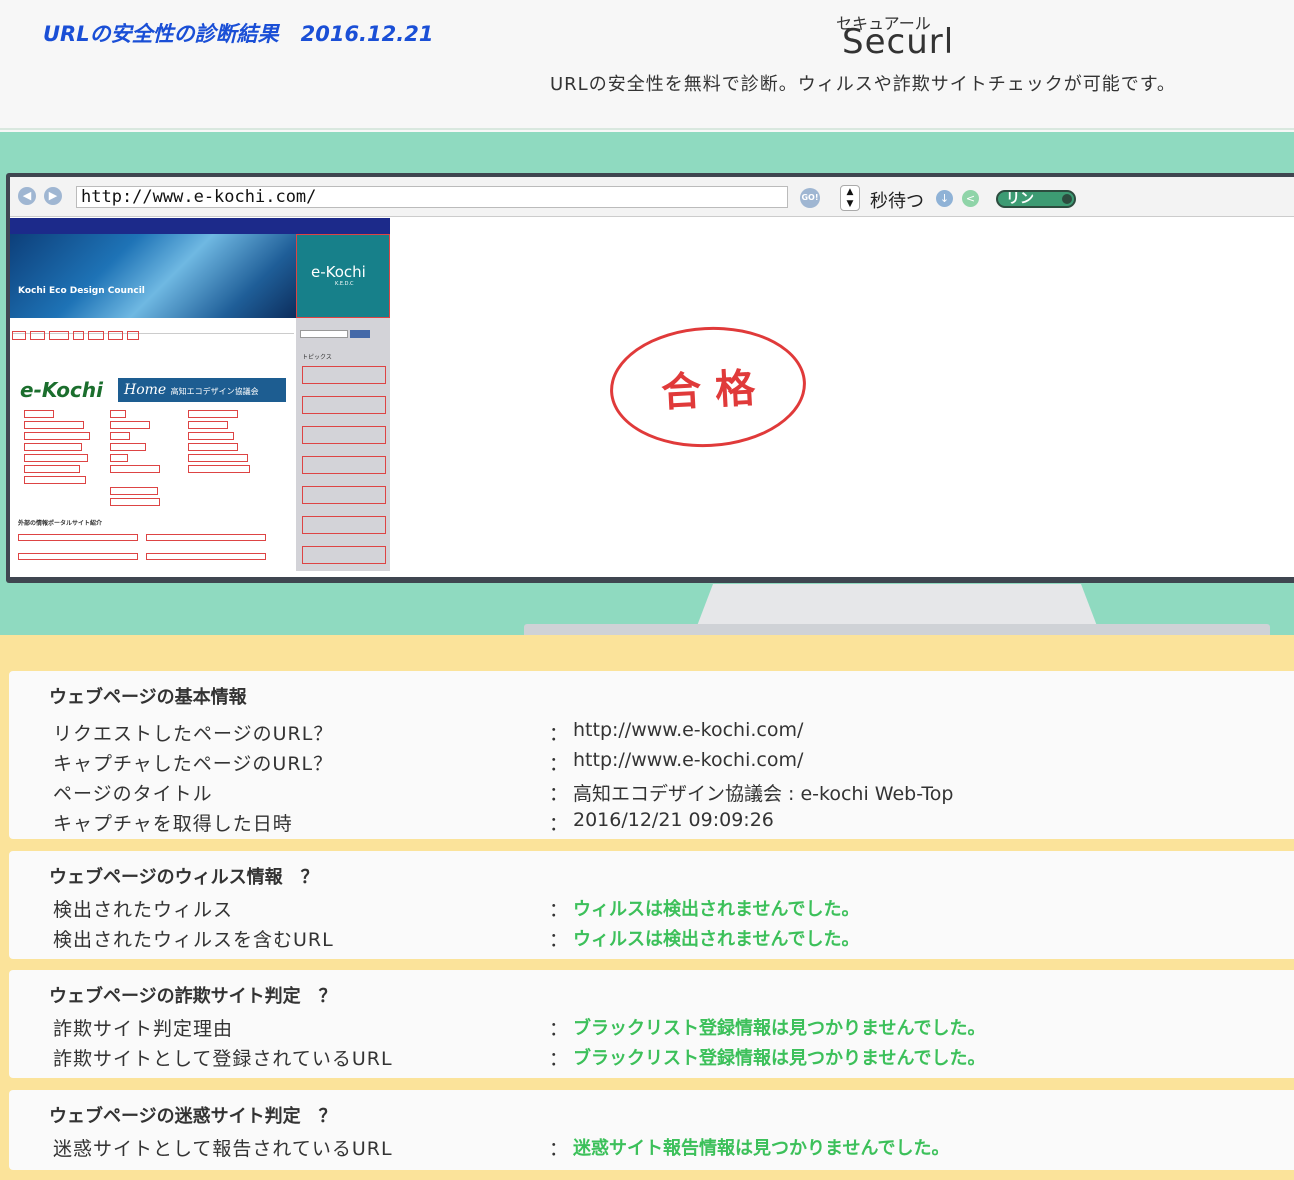 This screenshot has width=1294, height=1180. I want to click on thumb-banner-text: Kochi Eco Design Council, so click(81, 291).